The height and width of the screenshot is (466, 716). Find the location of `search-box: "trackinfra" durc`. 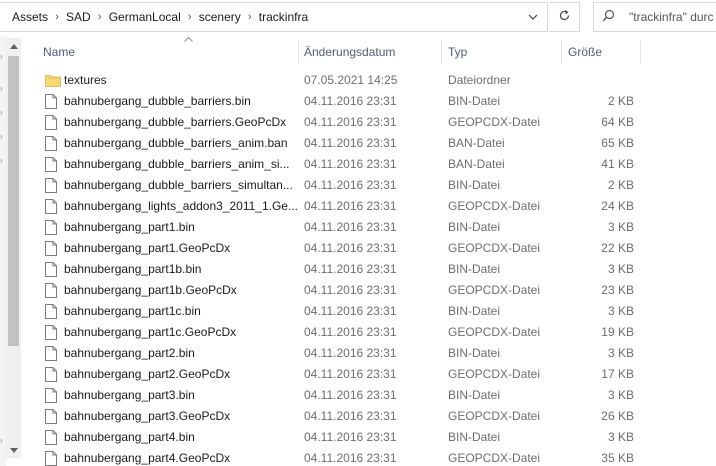

search-box: "trackinfra" durc is located at coordinates (654, 17).